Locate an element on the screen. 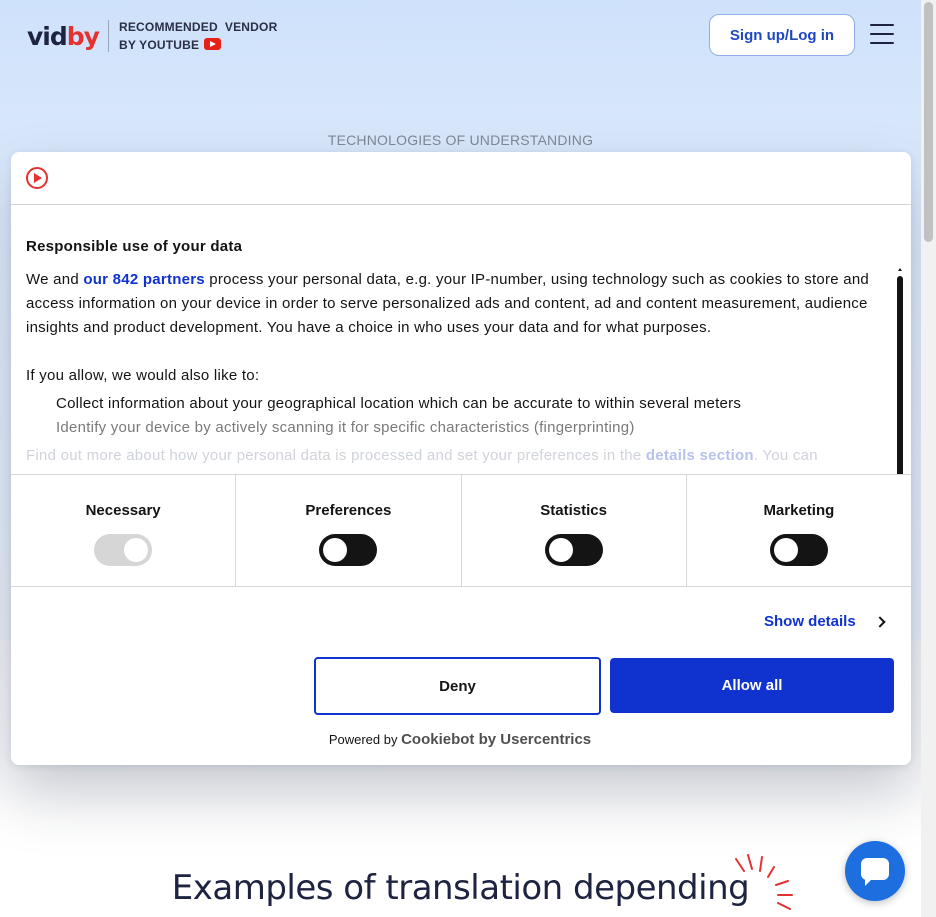 This screenshot has height=917, width=936. category-necessary: Necessary is located at coordinates (124, 530).